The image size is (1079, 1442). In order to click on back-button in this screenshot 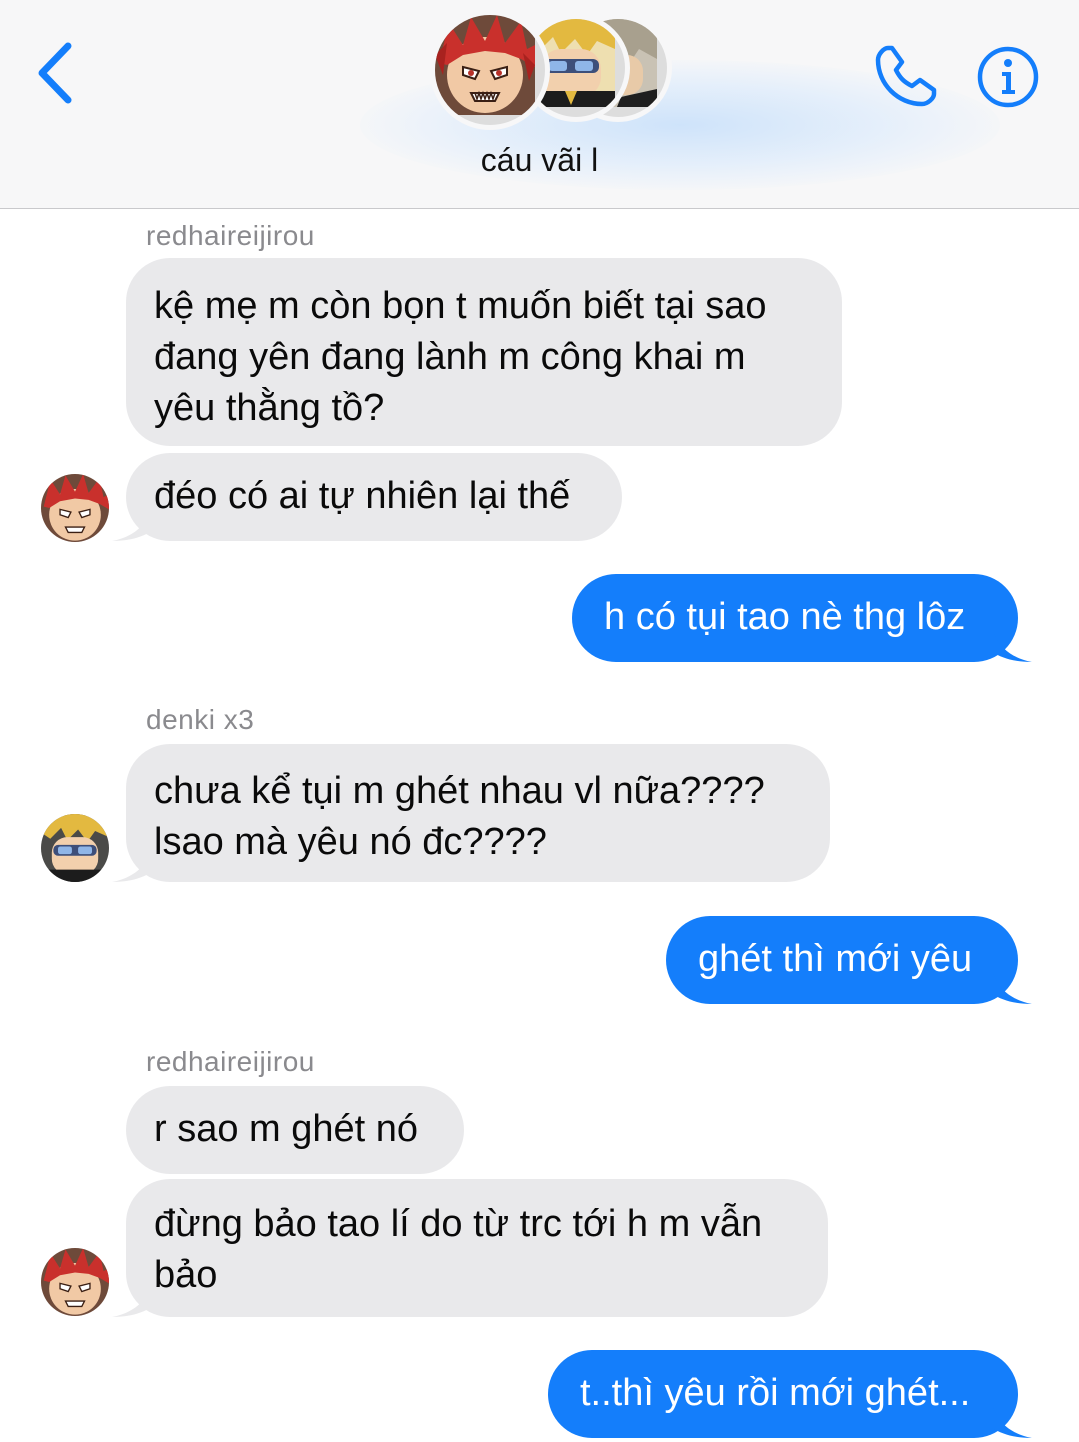, I will do `click(62, 73)`.